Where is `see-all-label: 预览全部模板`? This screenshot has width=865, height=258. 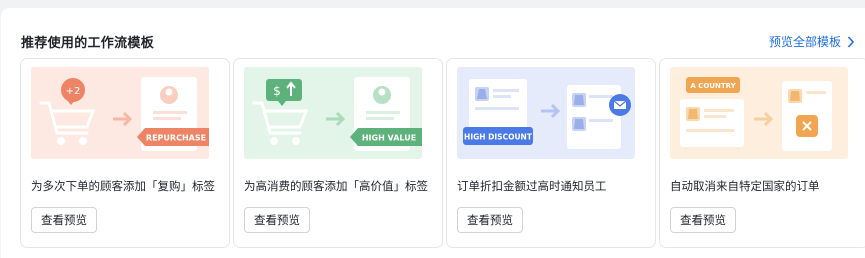
see-all-label: 预览全部模板 is located at coordinates (804, 42).